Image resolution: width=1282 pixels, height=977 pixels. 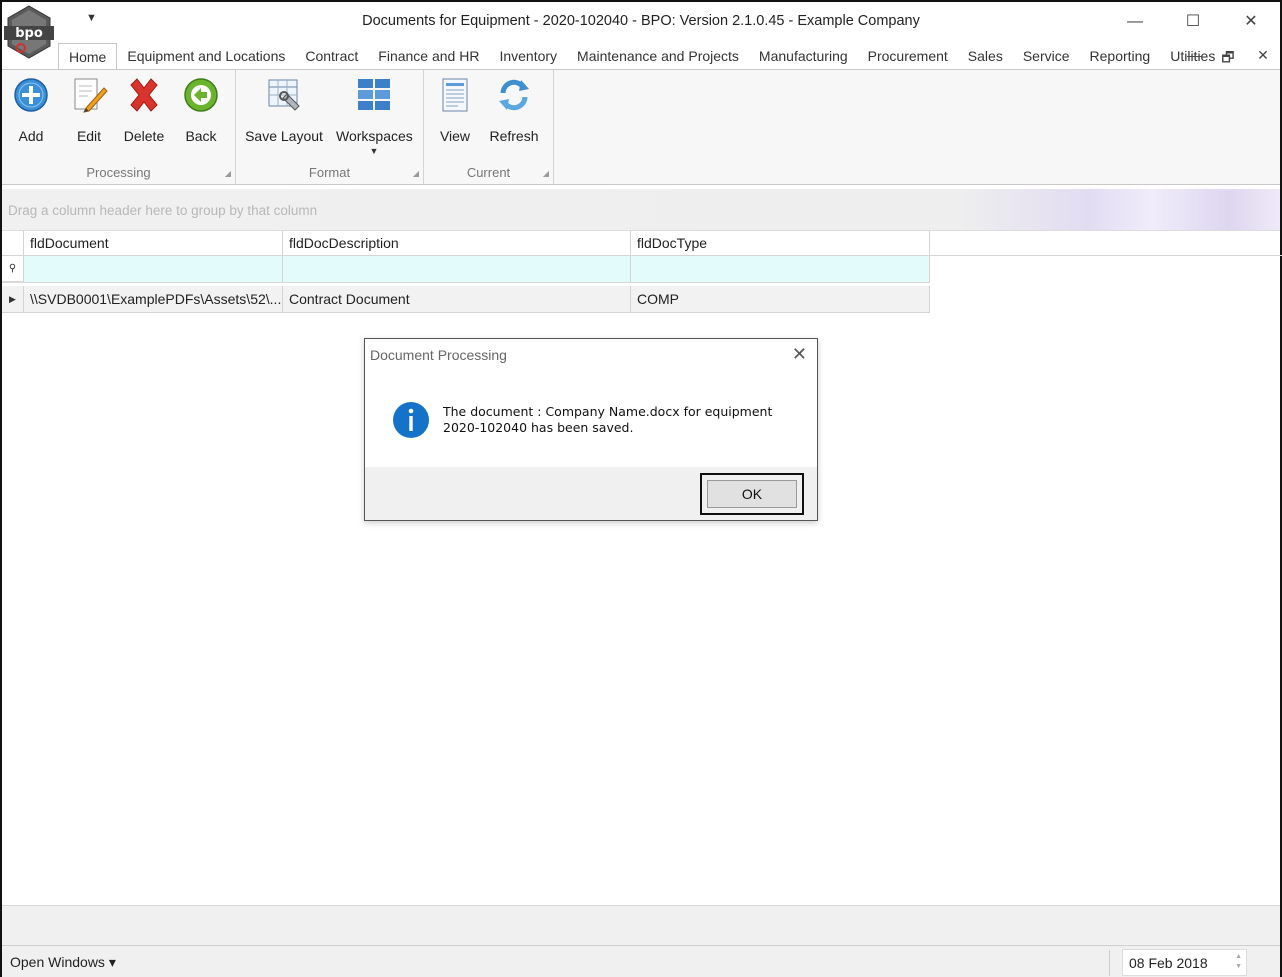 What do you see at coordinates (119, 127) in the screenshot?
I see `group-processing: Add Edit Delete Back Processing ◢` at bounding box center [119, 127].